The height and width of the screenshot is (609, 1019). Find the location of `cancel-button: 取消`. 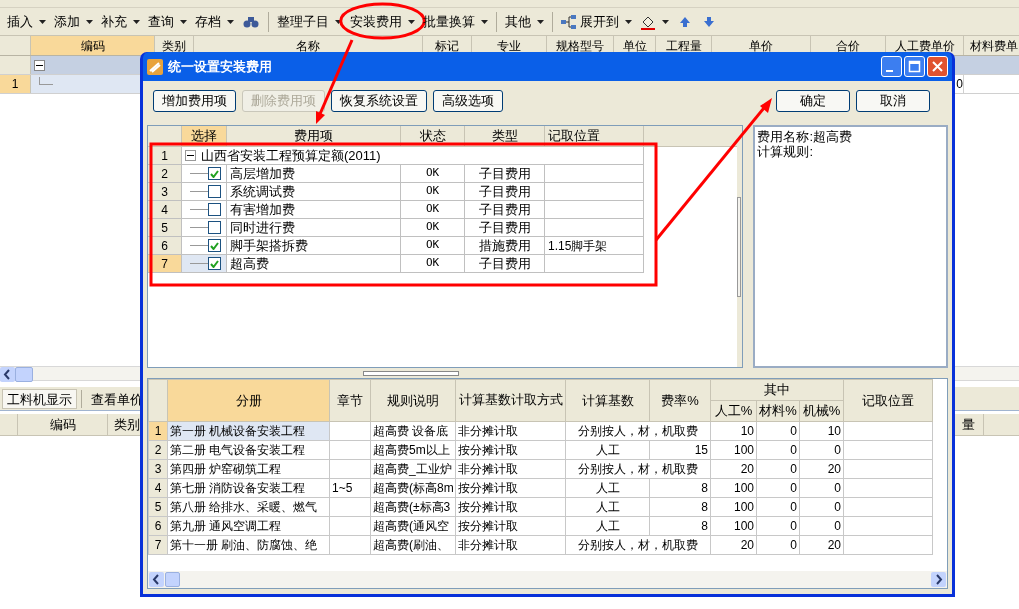

cancel-button: 取消 is located at coordinates (893, 101).